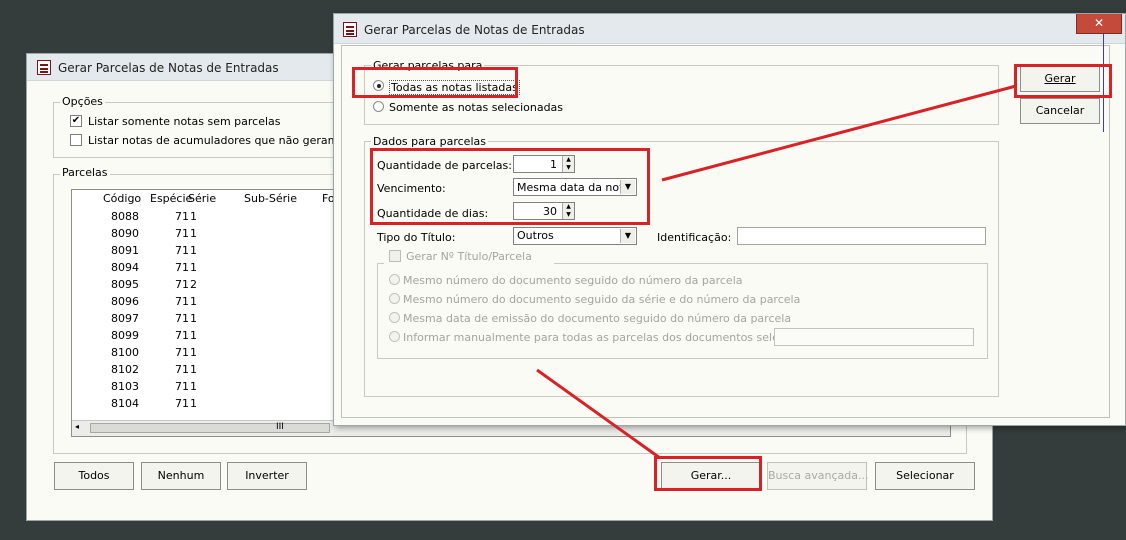  I want to click on cell-codigo: 8096, so click(125, 301).